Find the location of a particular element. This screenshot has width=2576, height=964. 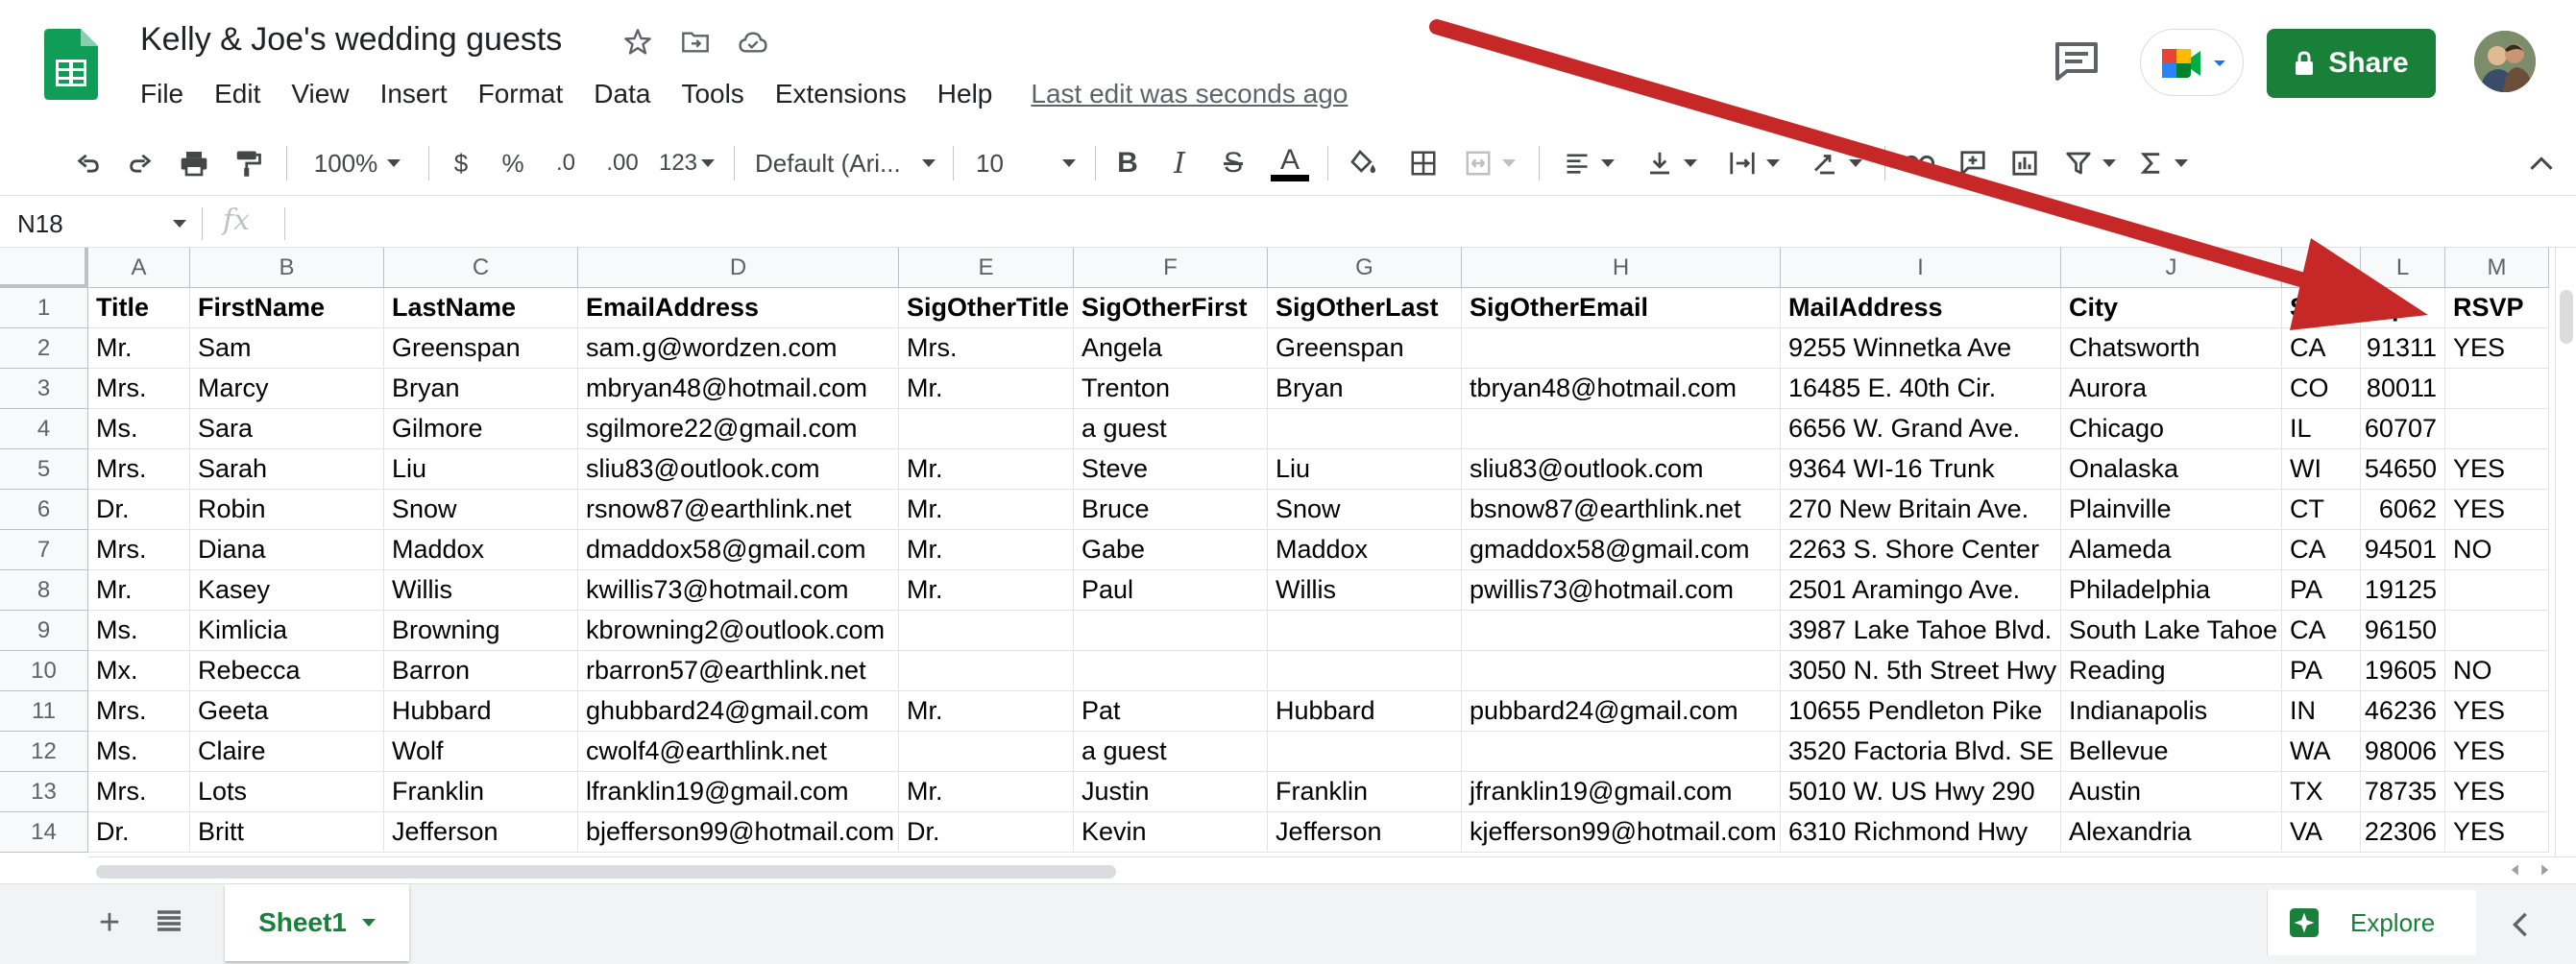

redo-icon is located at coordinates (140, 163).